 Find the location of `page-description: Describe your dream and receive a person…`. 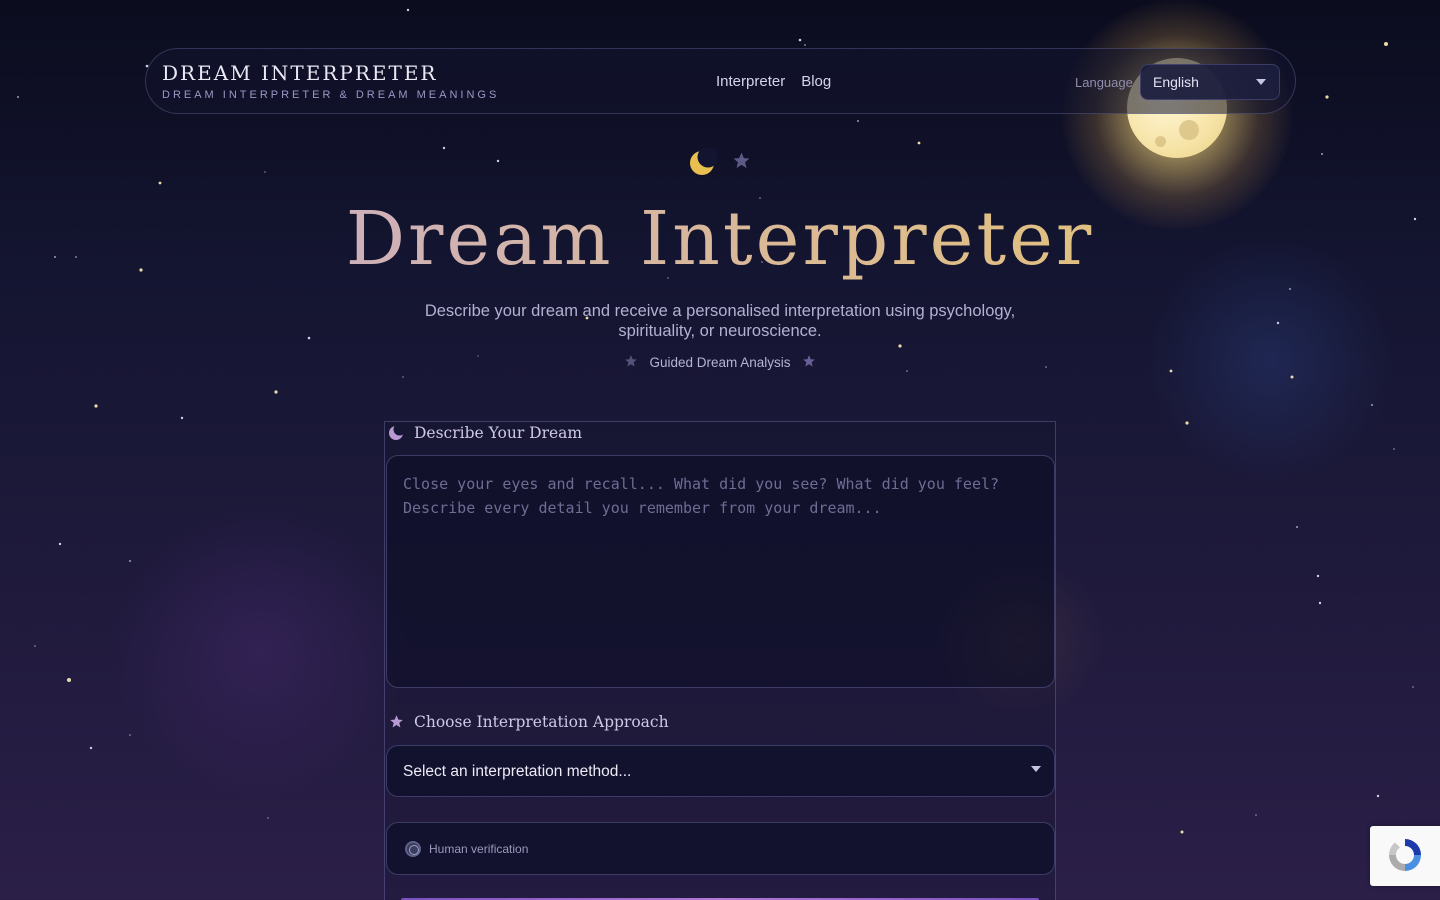

page-description: Describe your dream and receive a person… is located at coordinates (720, 321).